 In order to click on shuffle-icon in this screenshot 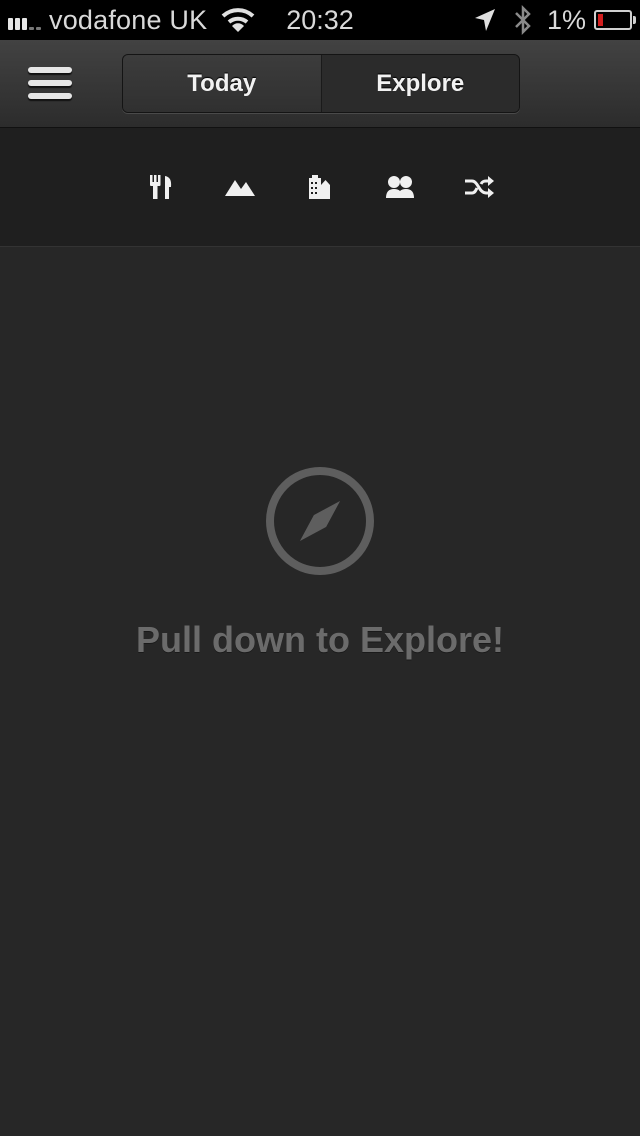, I will do `click(479, 187)`.